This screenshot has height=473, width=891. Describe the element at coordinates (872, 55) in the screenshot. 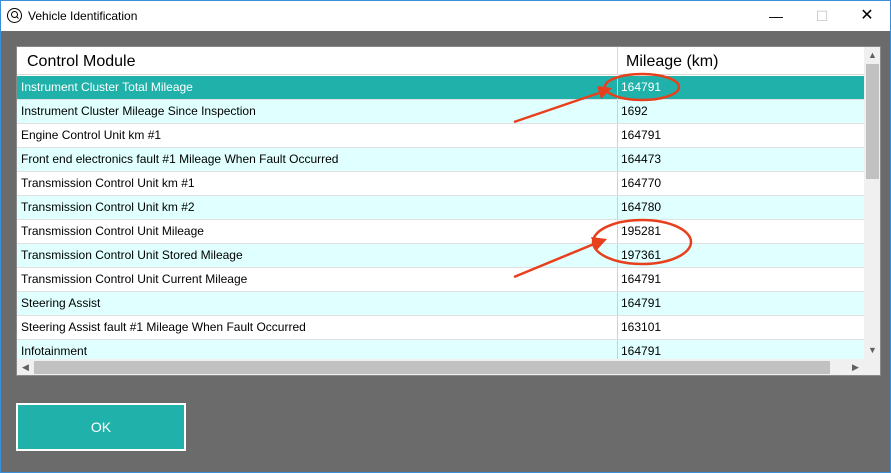

I see `scroll-up-arrow-icon: ▲` at that location.